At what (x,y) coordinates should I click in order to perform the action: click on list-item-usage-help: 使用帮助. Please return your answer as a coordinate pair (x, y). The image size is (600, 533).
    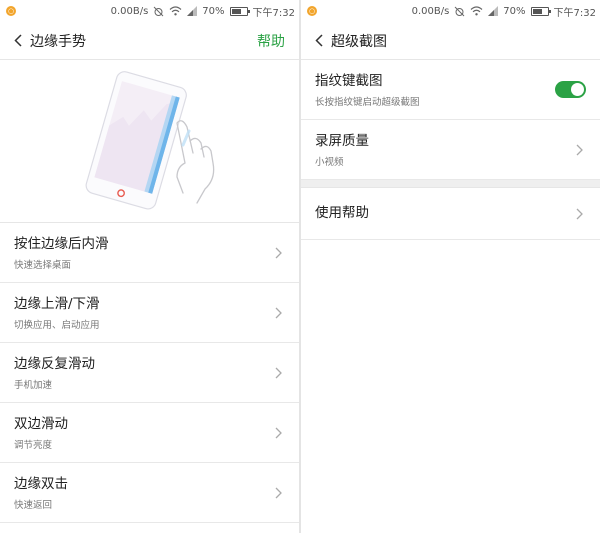
    Looking at the image, I should click on (450, 214).